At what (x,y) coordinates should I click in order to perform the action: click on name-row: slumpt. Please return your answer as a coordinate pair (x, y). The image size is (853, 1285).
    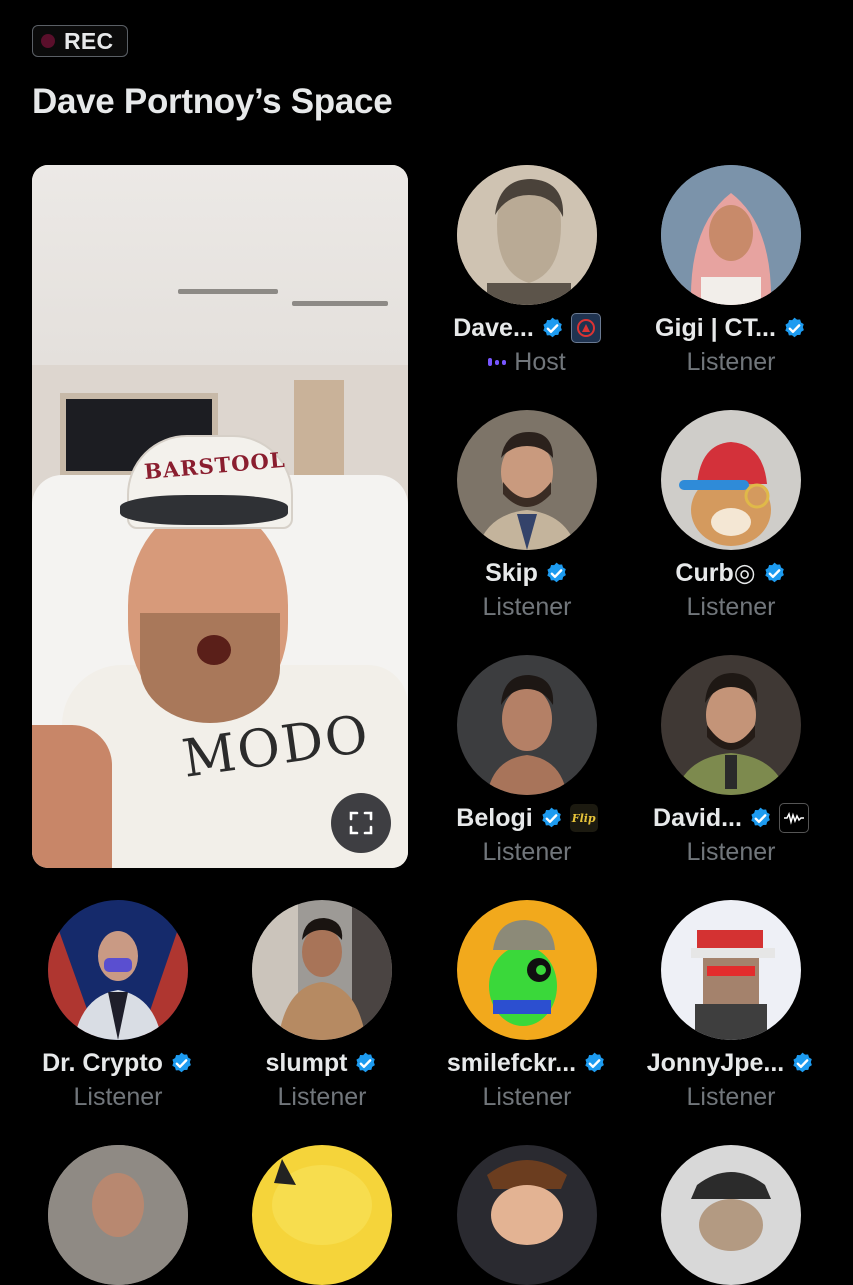
    Looking at the image, I should click on (322, 1063).